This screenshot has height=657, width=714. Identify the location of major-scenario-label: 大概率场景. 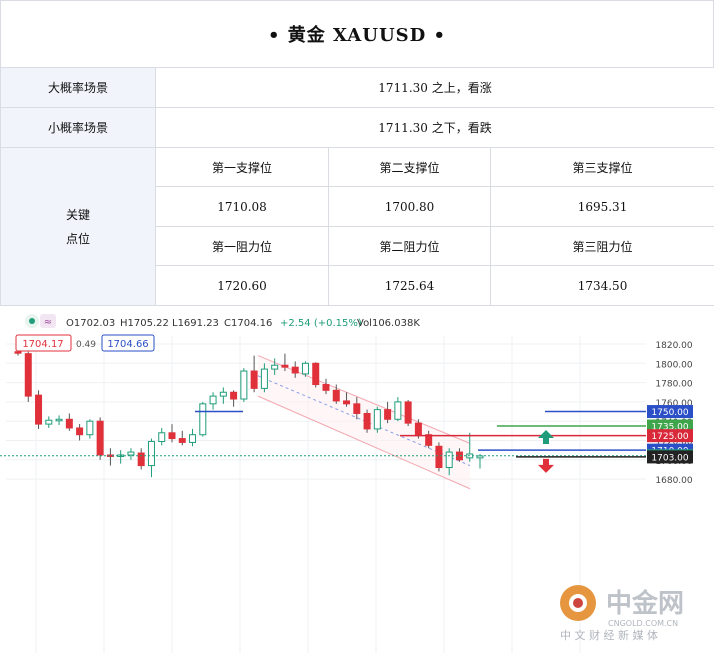
(78, 88).